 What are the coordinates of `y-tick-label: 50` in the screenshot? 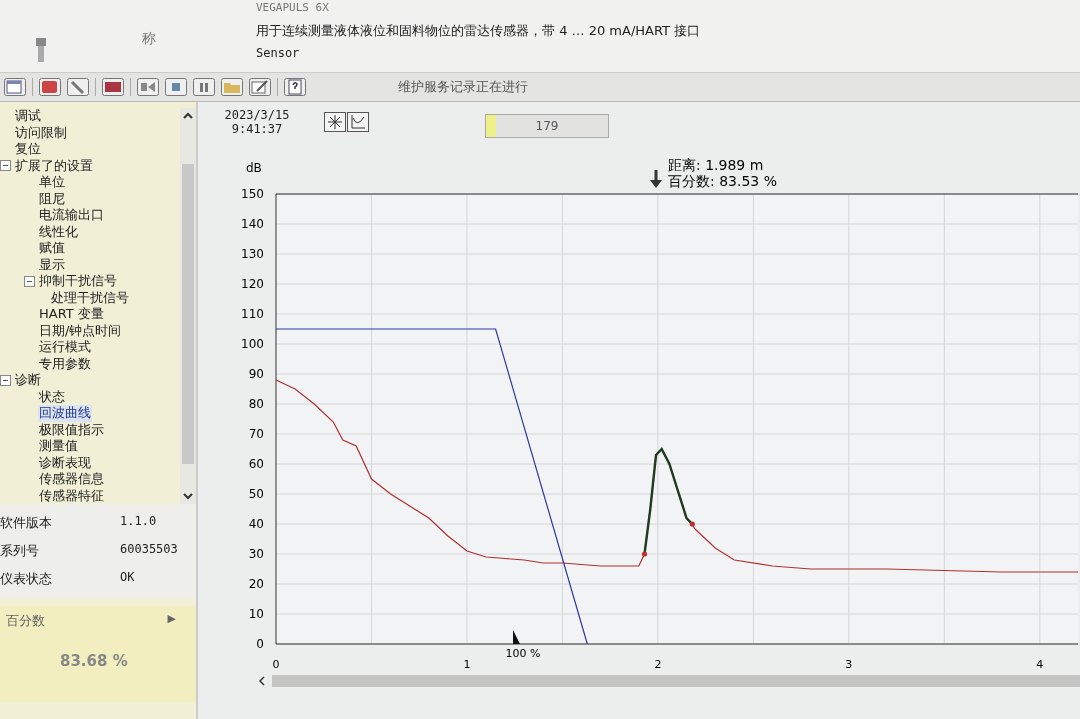 It's located at (256, 494).